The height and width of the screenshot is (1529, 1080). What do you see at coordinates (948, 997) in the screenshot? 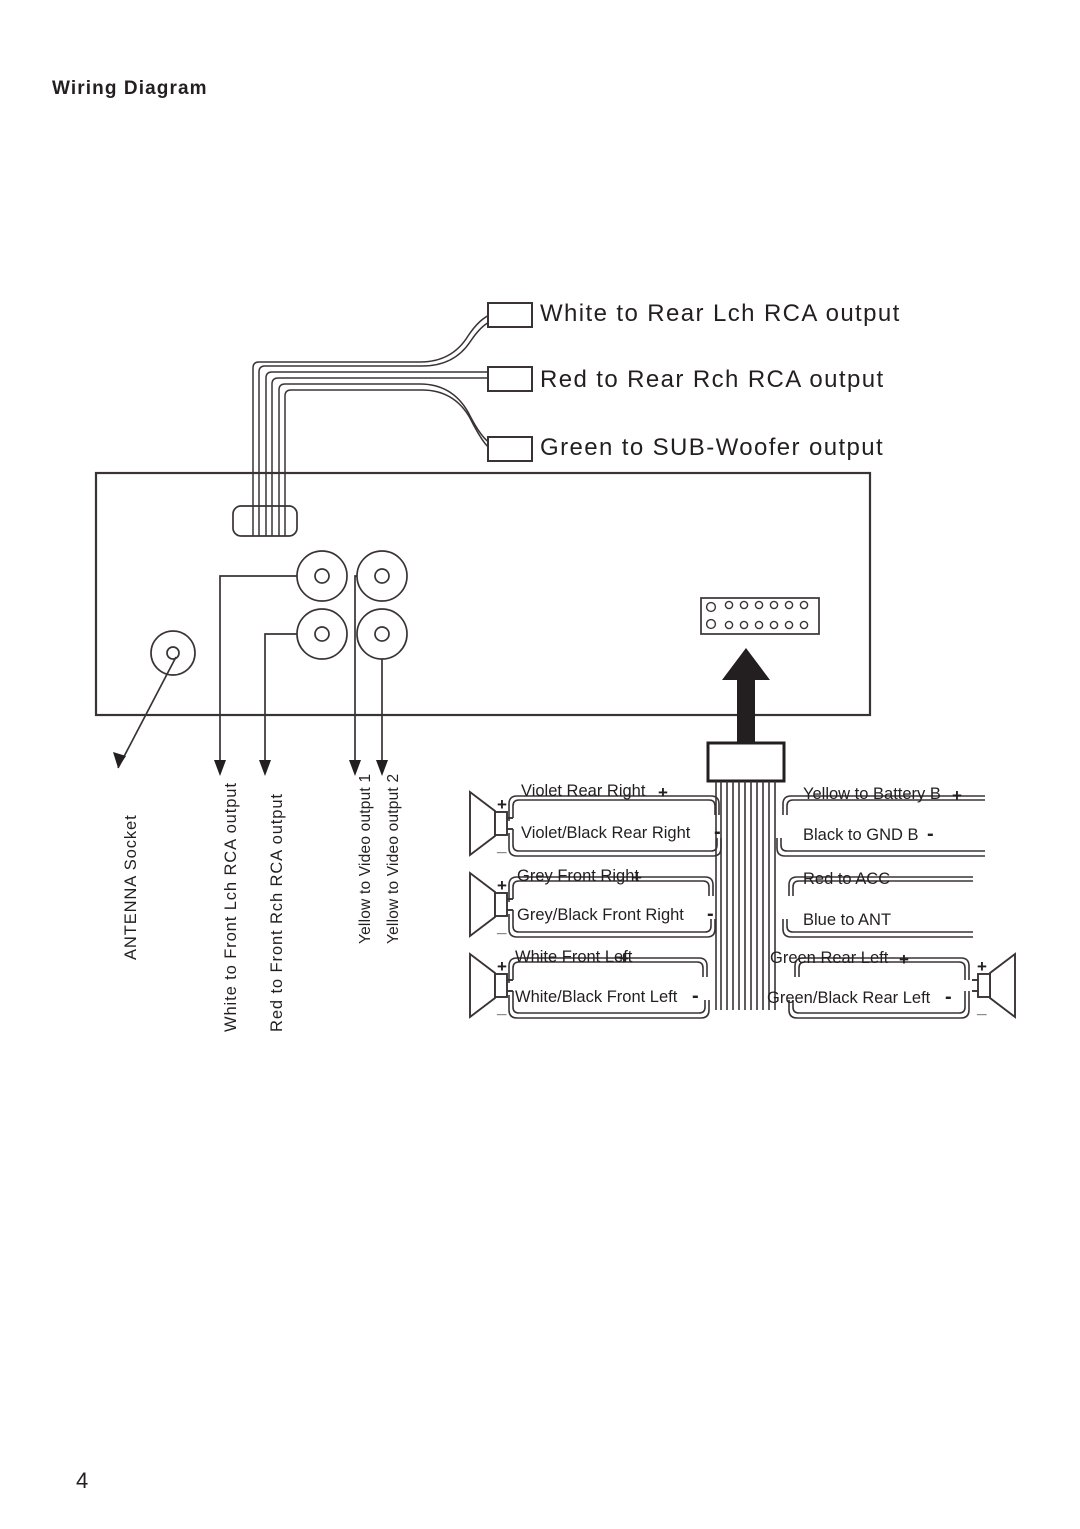
I see `polarity-green-black-rear-left: -` at bounding box center [948, 997].